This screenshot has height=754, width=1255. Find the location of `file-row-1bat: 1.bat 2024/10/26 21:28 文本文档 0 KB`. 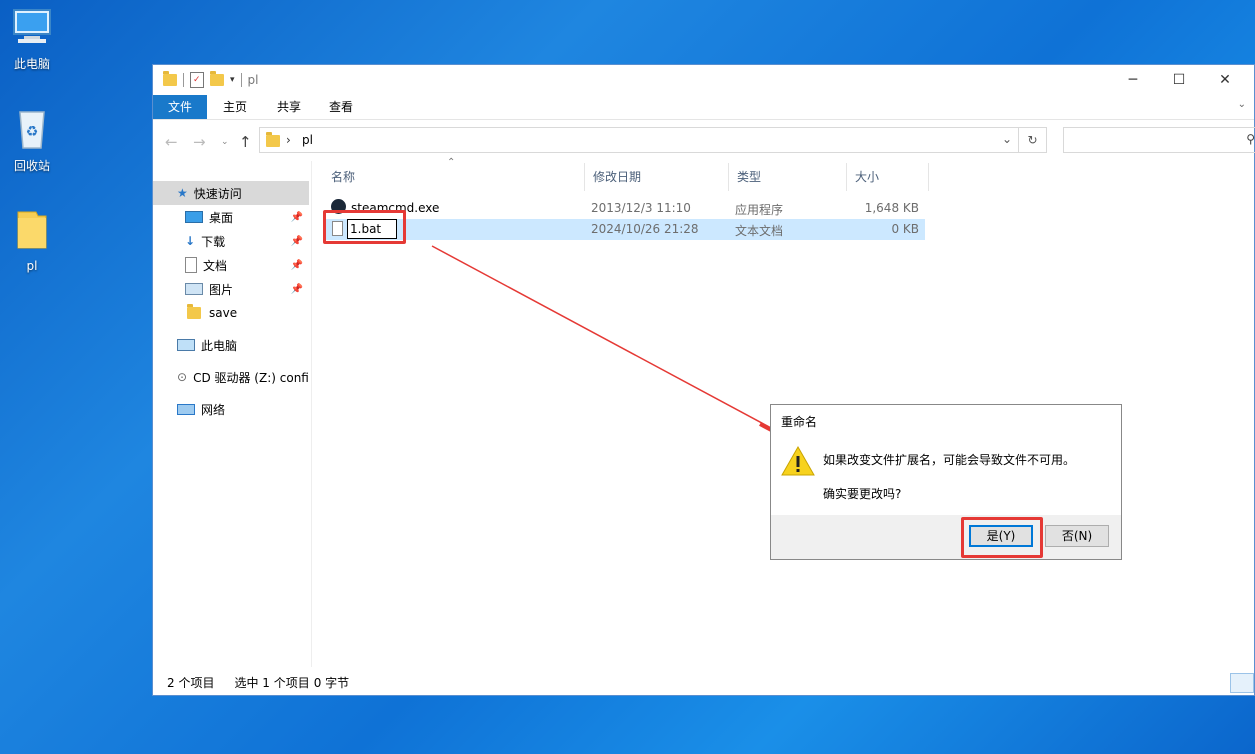

file-row-1bat: 1.bat 2024/10/26 21:28 文本文档 0 KB is located at coordinates (624, 229).